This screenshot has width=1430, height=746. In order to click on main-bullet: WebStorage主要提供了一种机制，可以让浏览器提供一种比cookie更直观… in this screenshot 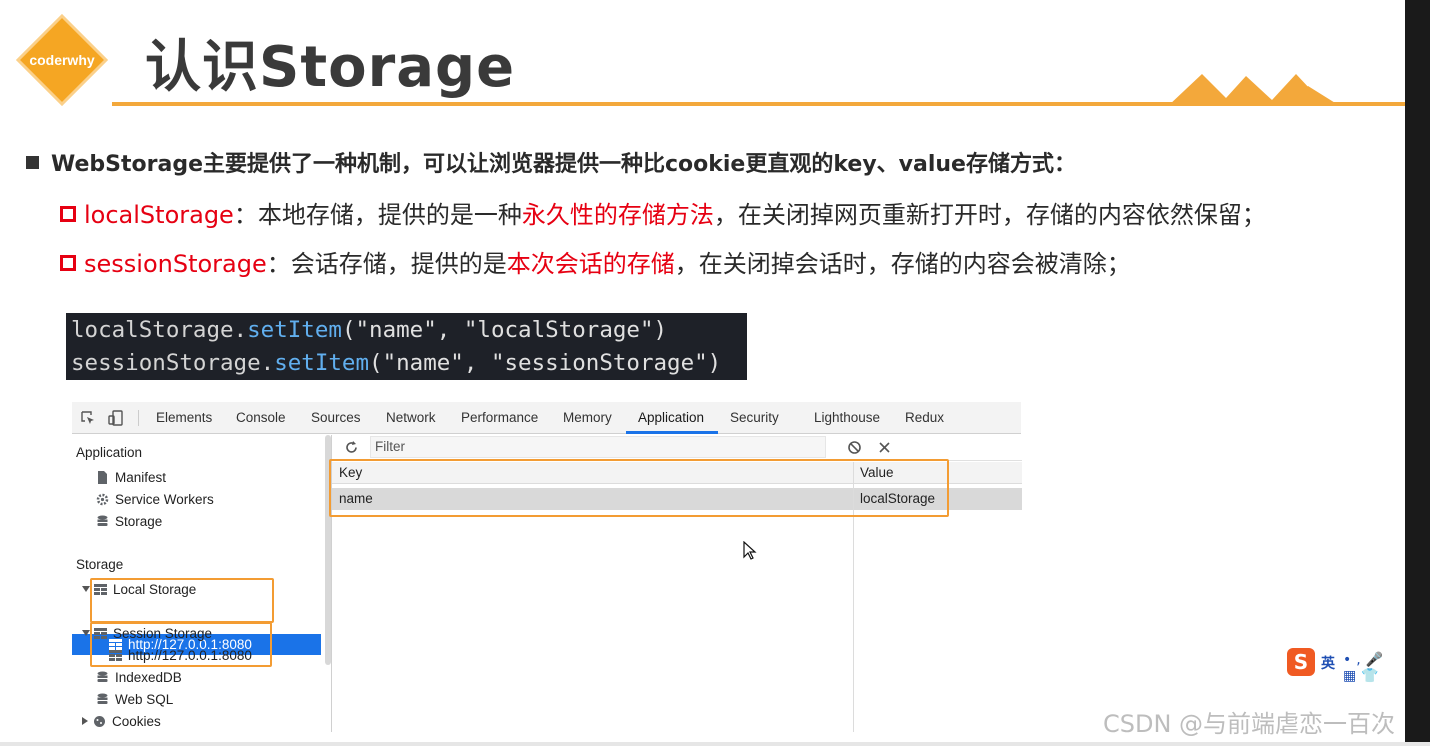, I will do `click(551, 162)`.